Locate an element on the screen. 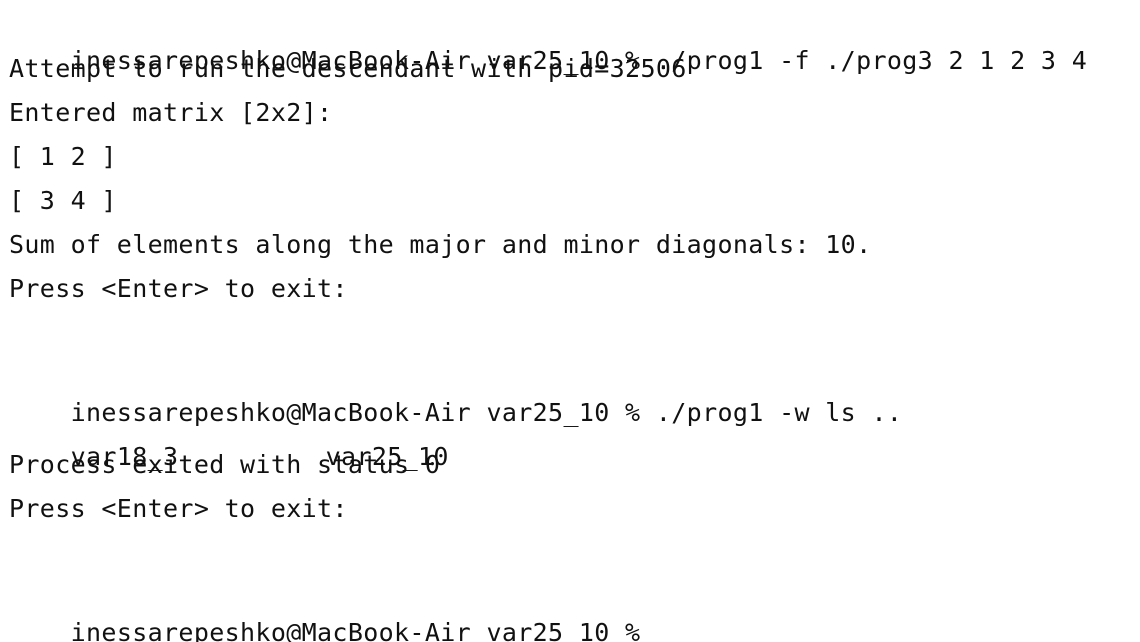  output-line: [ 1 2 ] is located at coordinates (63, 156).